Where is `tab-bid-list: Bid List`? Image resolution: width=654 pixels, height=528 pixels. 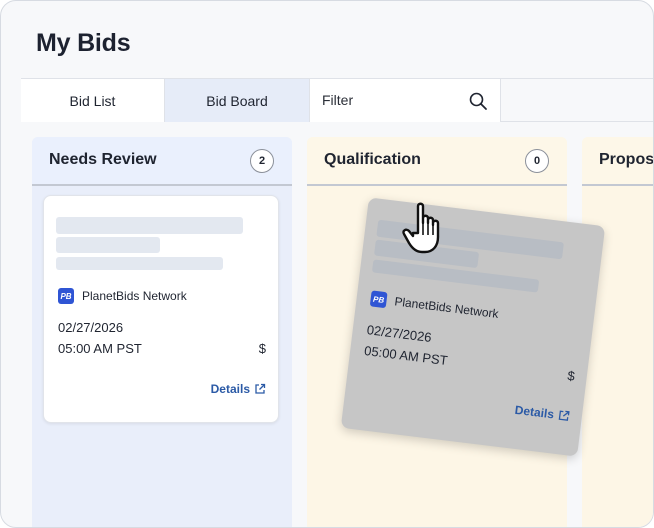 tab-bid-list: Bid List is located at coordinates (93, 100).